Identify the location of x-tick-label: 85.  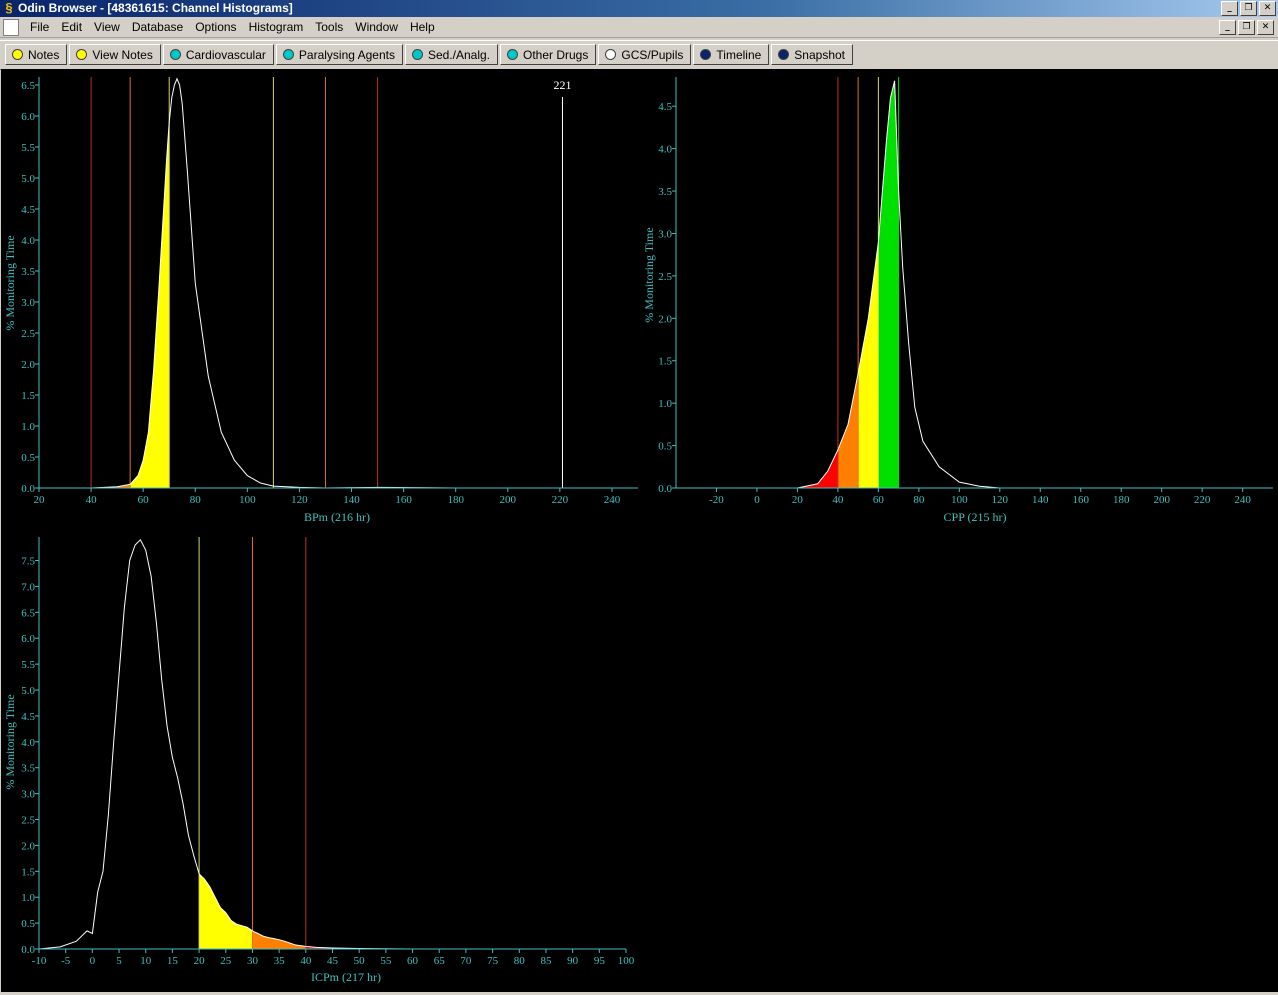
(546, 961).